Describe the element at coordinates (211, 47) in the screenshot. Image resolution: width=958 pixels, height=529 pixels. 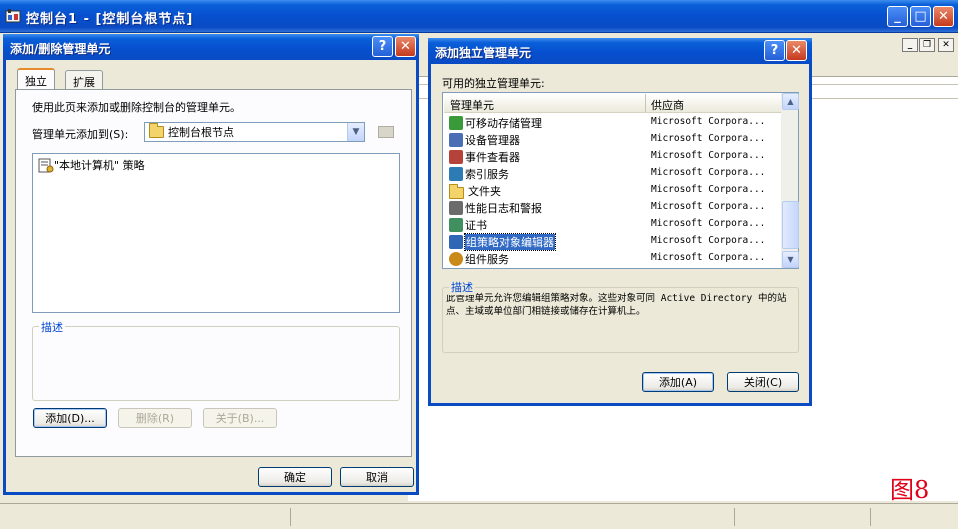
I see `add-remove-dialog-titlebar: 添加/删除管理单元 ? ✕` at that location.